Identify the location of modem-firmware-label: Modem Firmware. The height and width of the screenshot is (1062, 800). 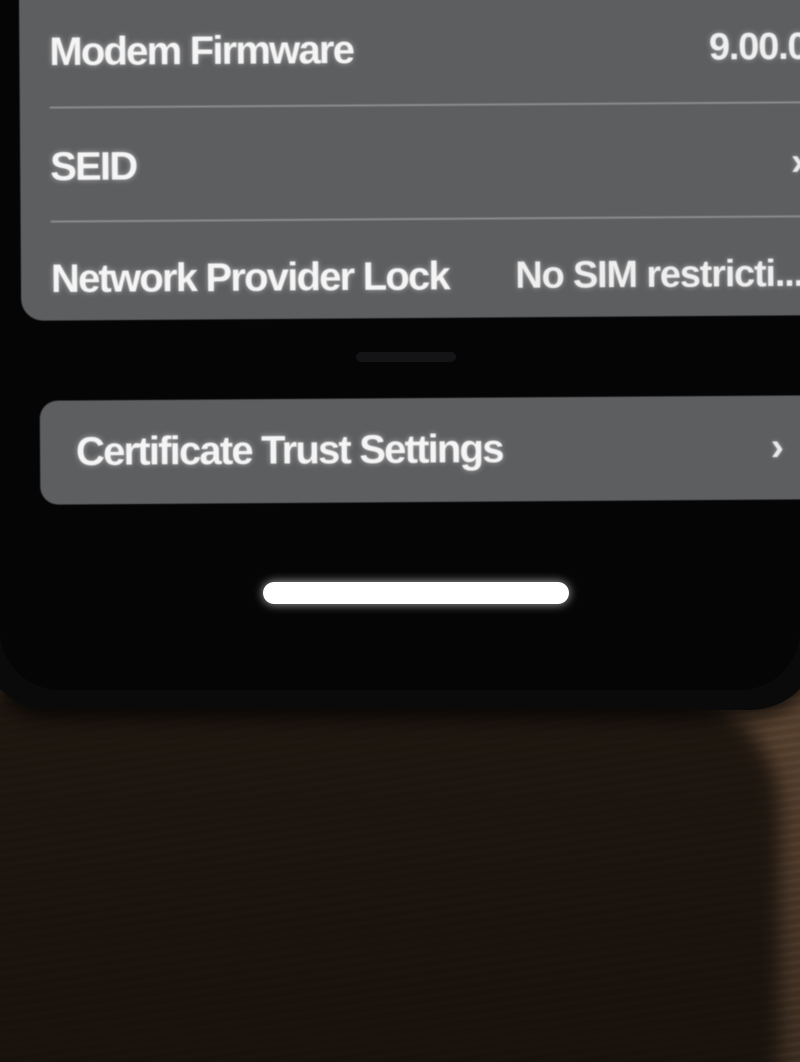
(201, 51).